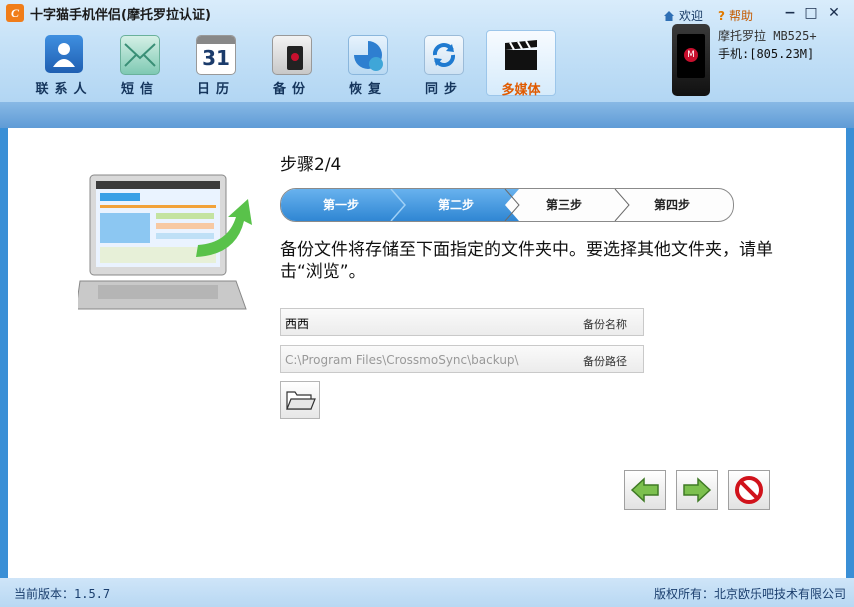 The width and height of the screenshot is (854, 607). Describe the element at coordinates (691, 16) in the screenshot. I see `welcome-label: 欢迎` at that location.